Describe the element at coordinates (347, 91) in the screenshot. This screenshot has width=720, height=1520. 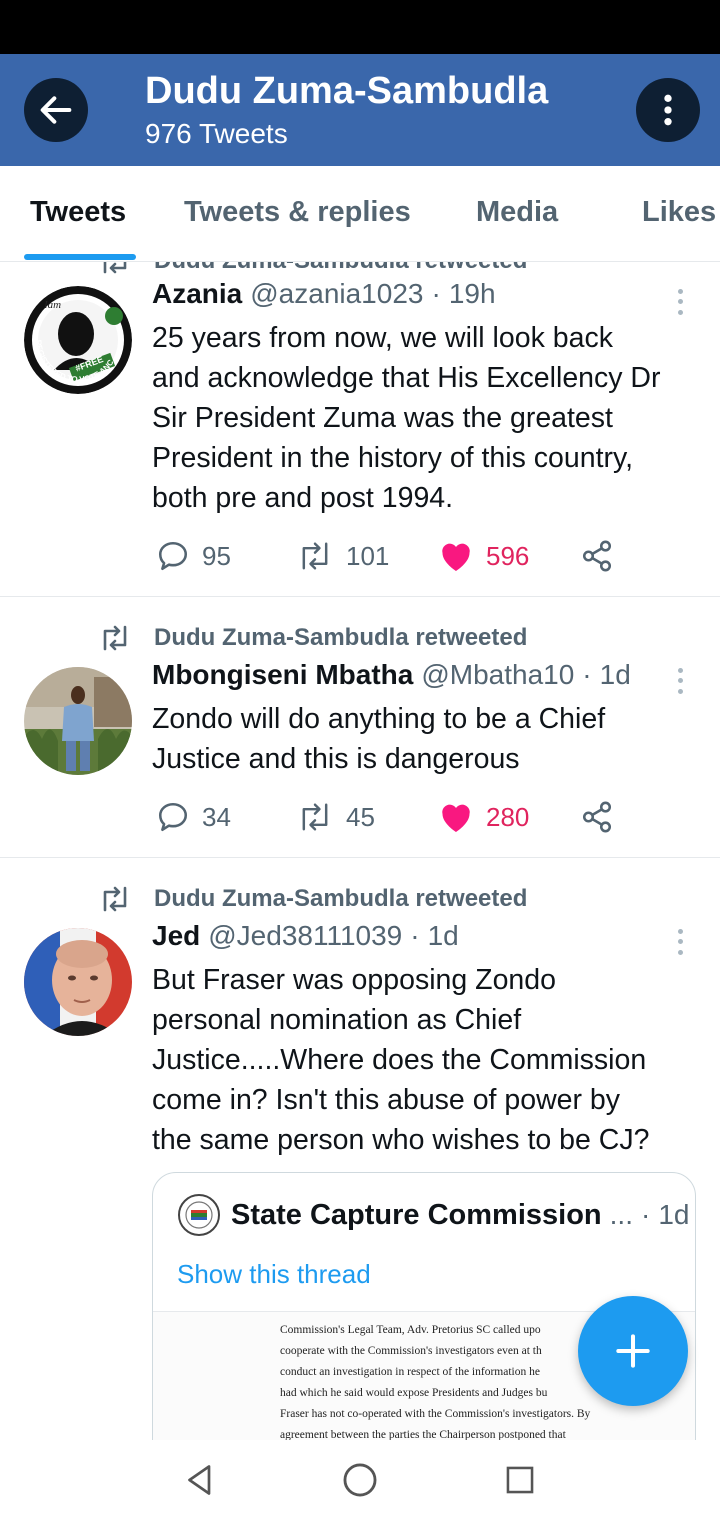
I see `page-title: Dudu Zuma-Sambudla` at that location.